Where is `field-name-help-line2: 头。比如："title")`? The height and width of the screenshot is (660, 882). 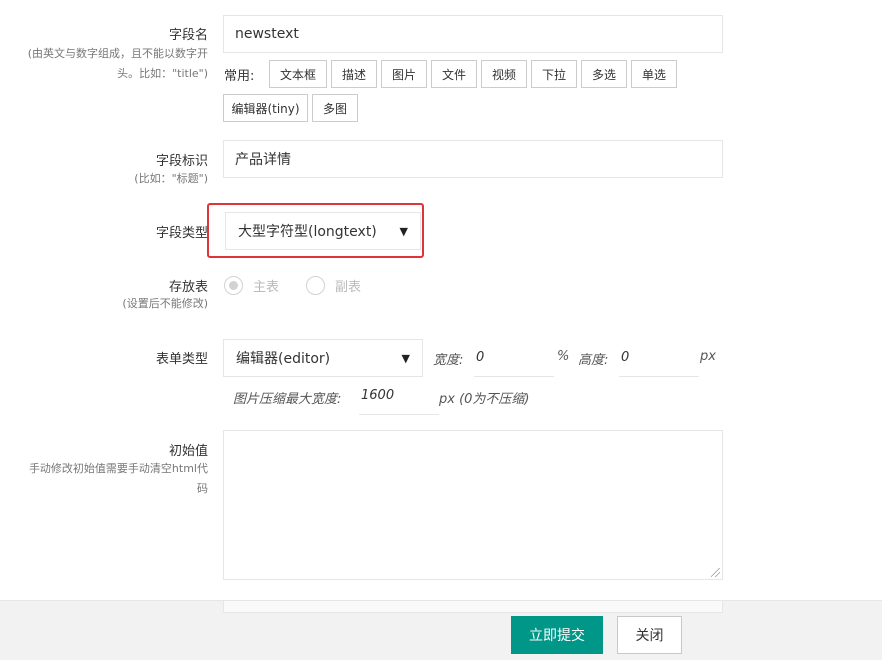 field-name-help-line2: 头。比如："title") is located at coordinates (162, 73).